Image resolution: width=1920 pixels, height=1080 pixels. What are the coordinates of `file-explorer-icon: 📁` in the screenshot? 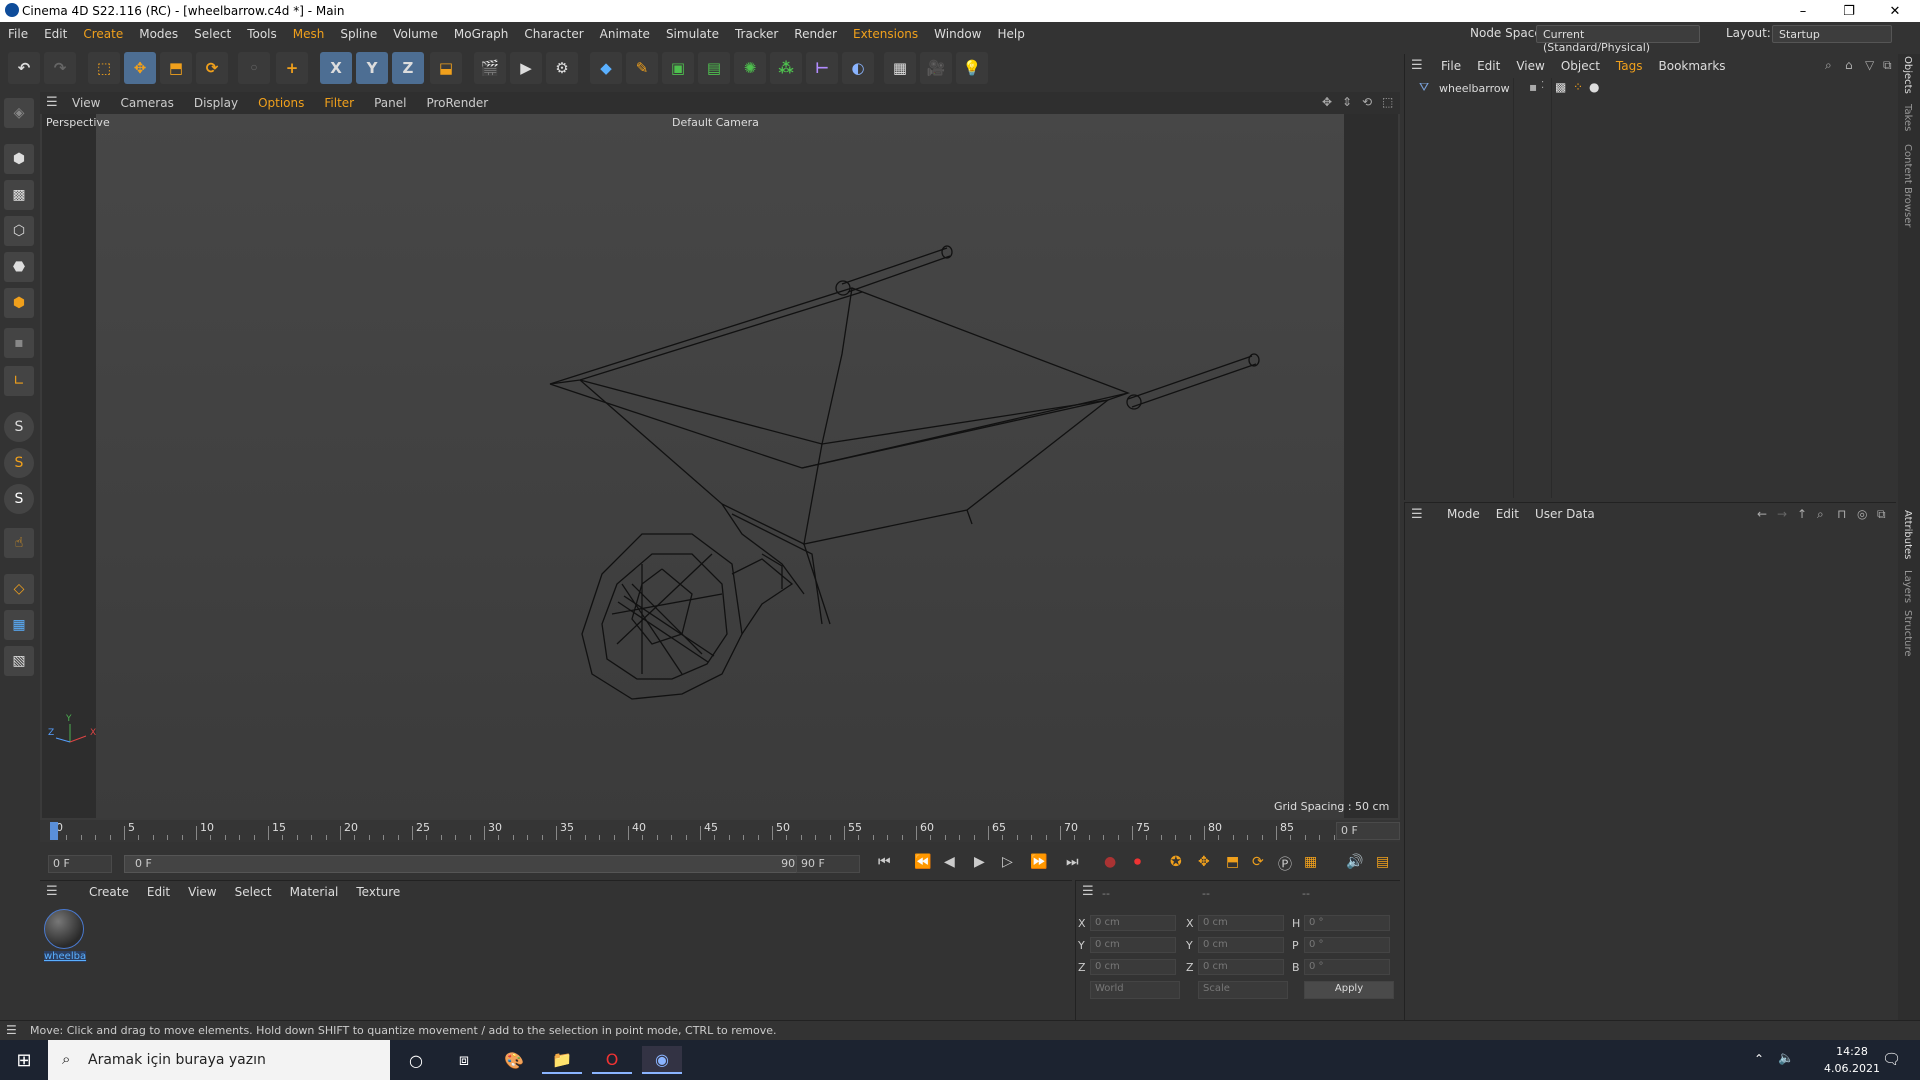 It's located at (562, 1060).